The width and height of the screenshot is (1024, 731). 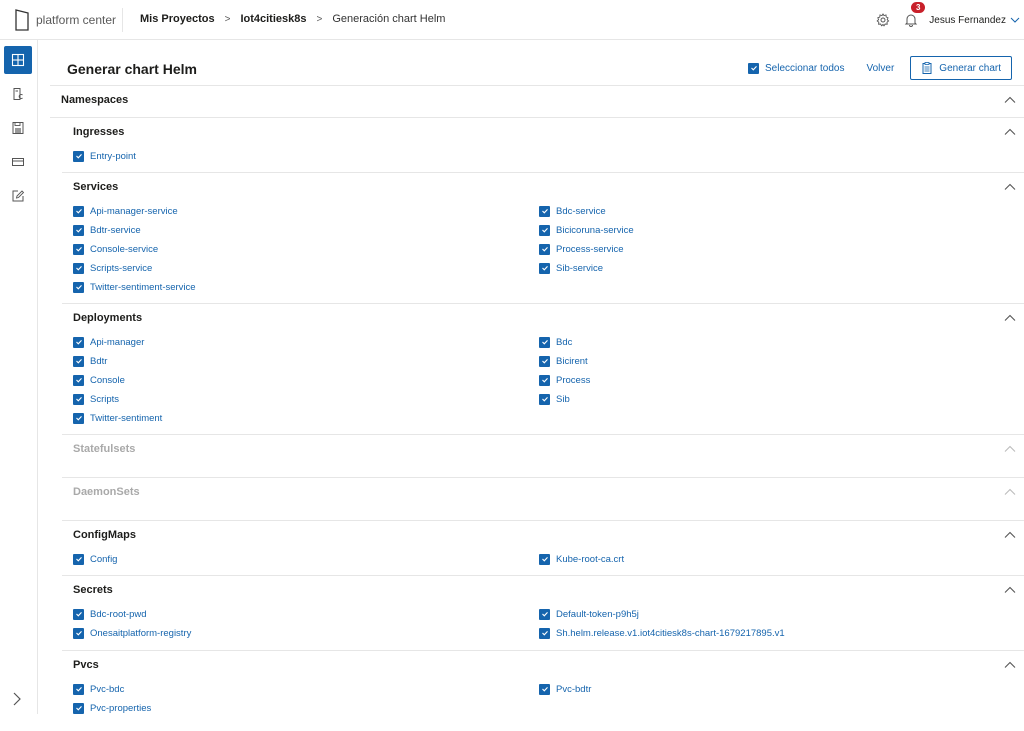 I want to click on sidebar-item-edit, so click(x=18, y=196).